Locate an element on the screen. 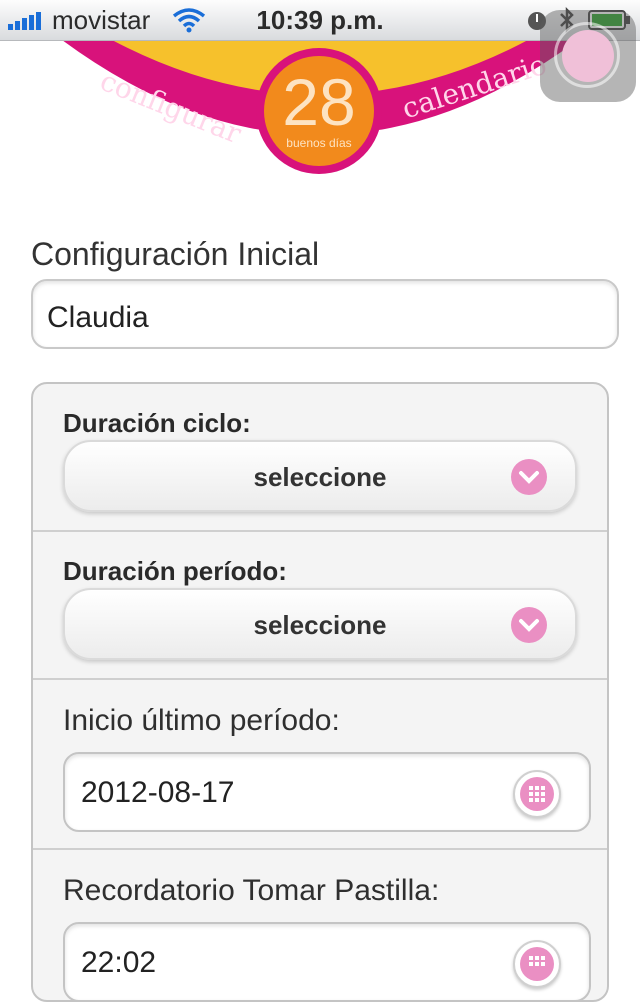 The height and width of the screenshot is (1002, 640). cycle-label: Duración ciclo: is located at coordinates (157, 423).